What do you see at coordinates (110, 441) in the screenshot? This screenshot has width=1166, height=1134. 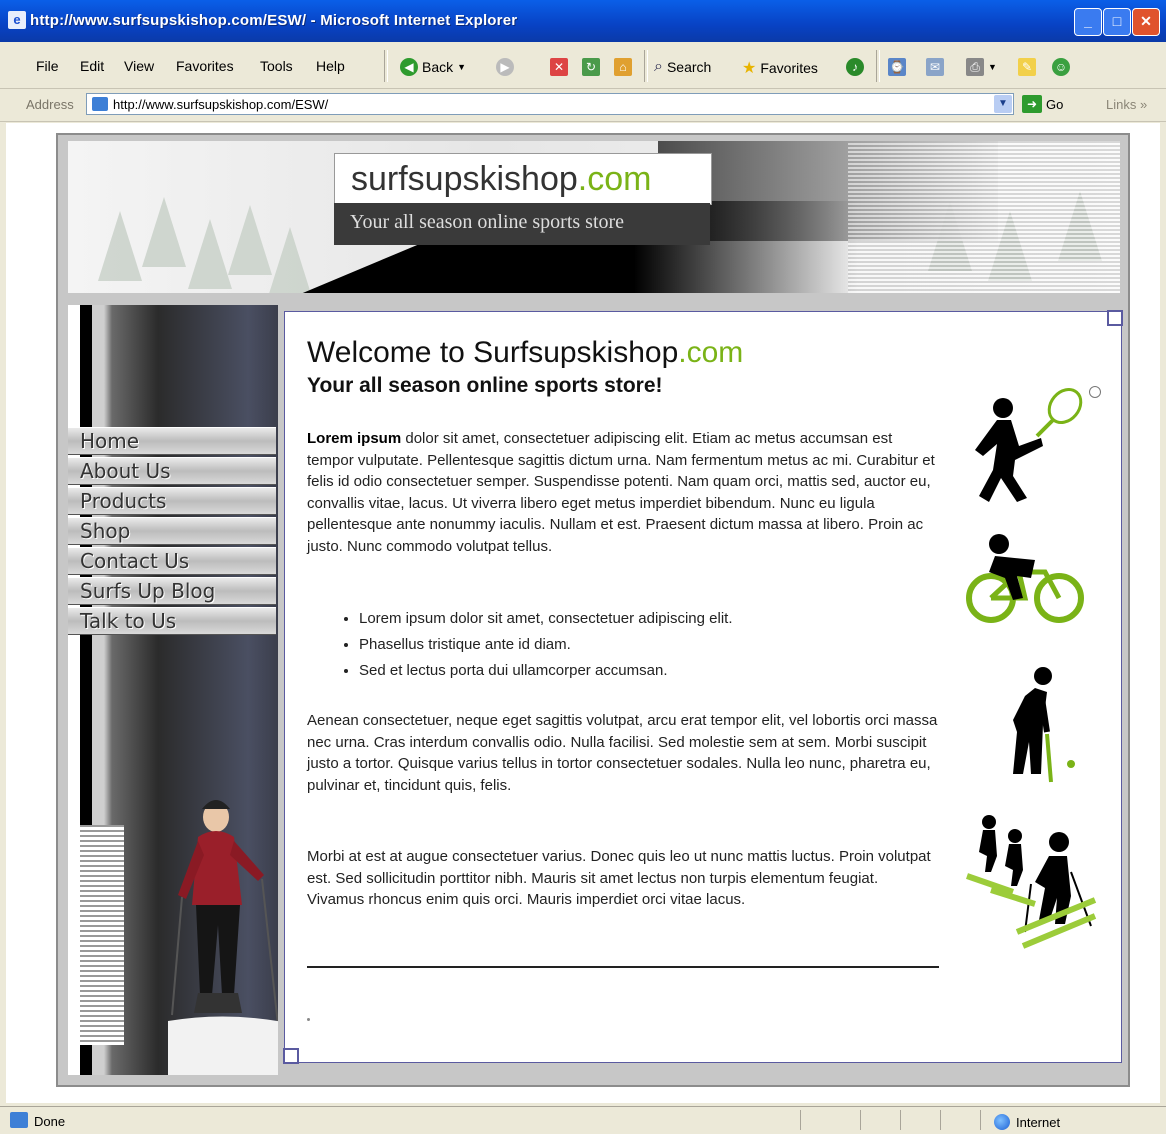 I see `nav-label: Home` at bounding box center [110, 441].